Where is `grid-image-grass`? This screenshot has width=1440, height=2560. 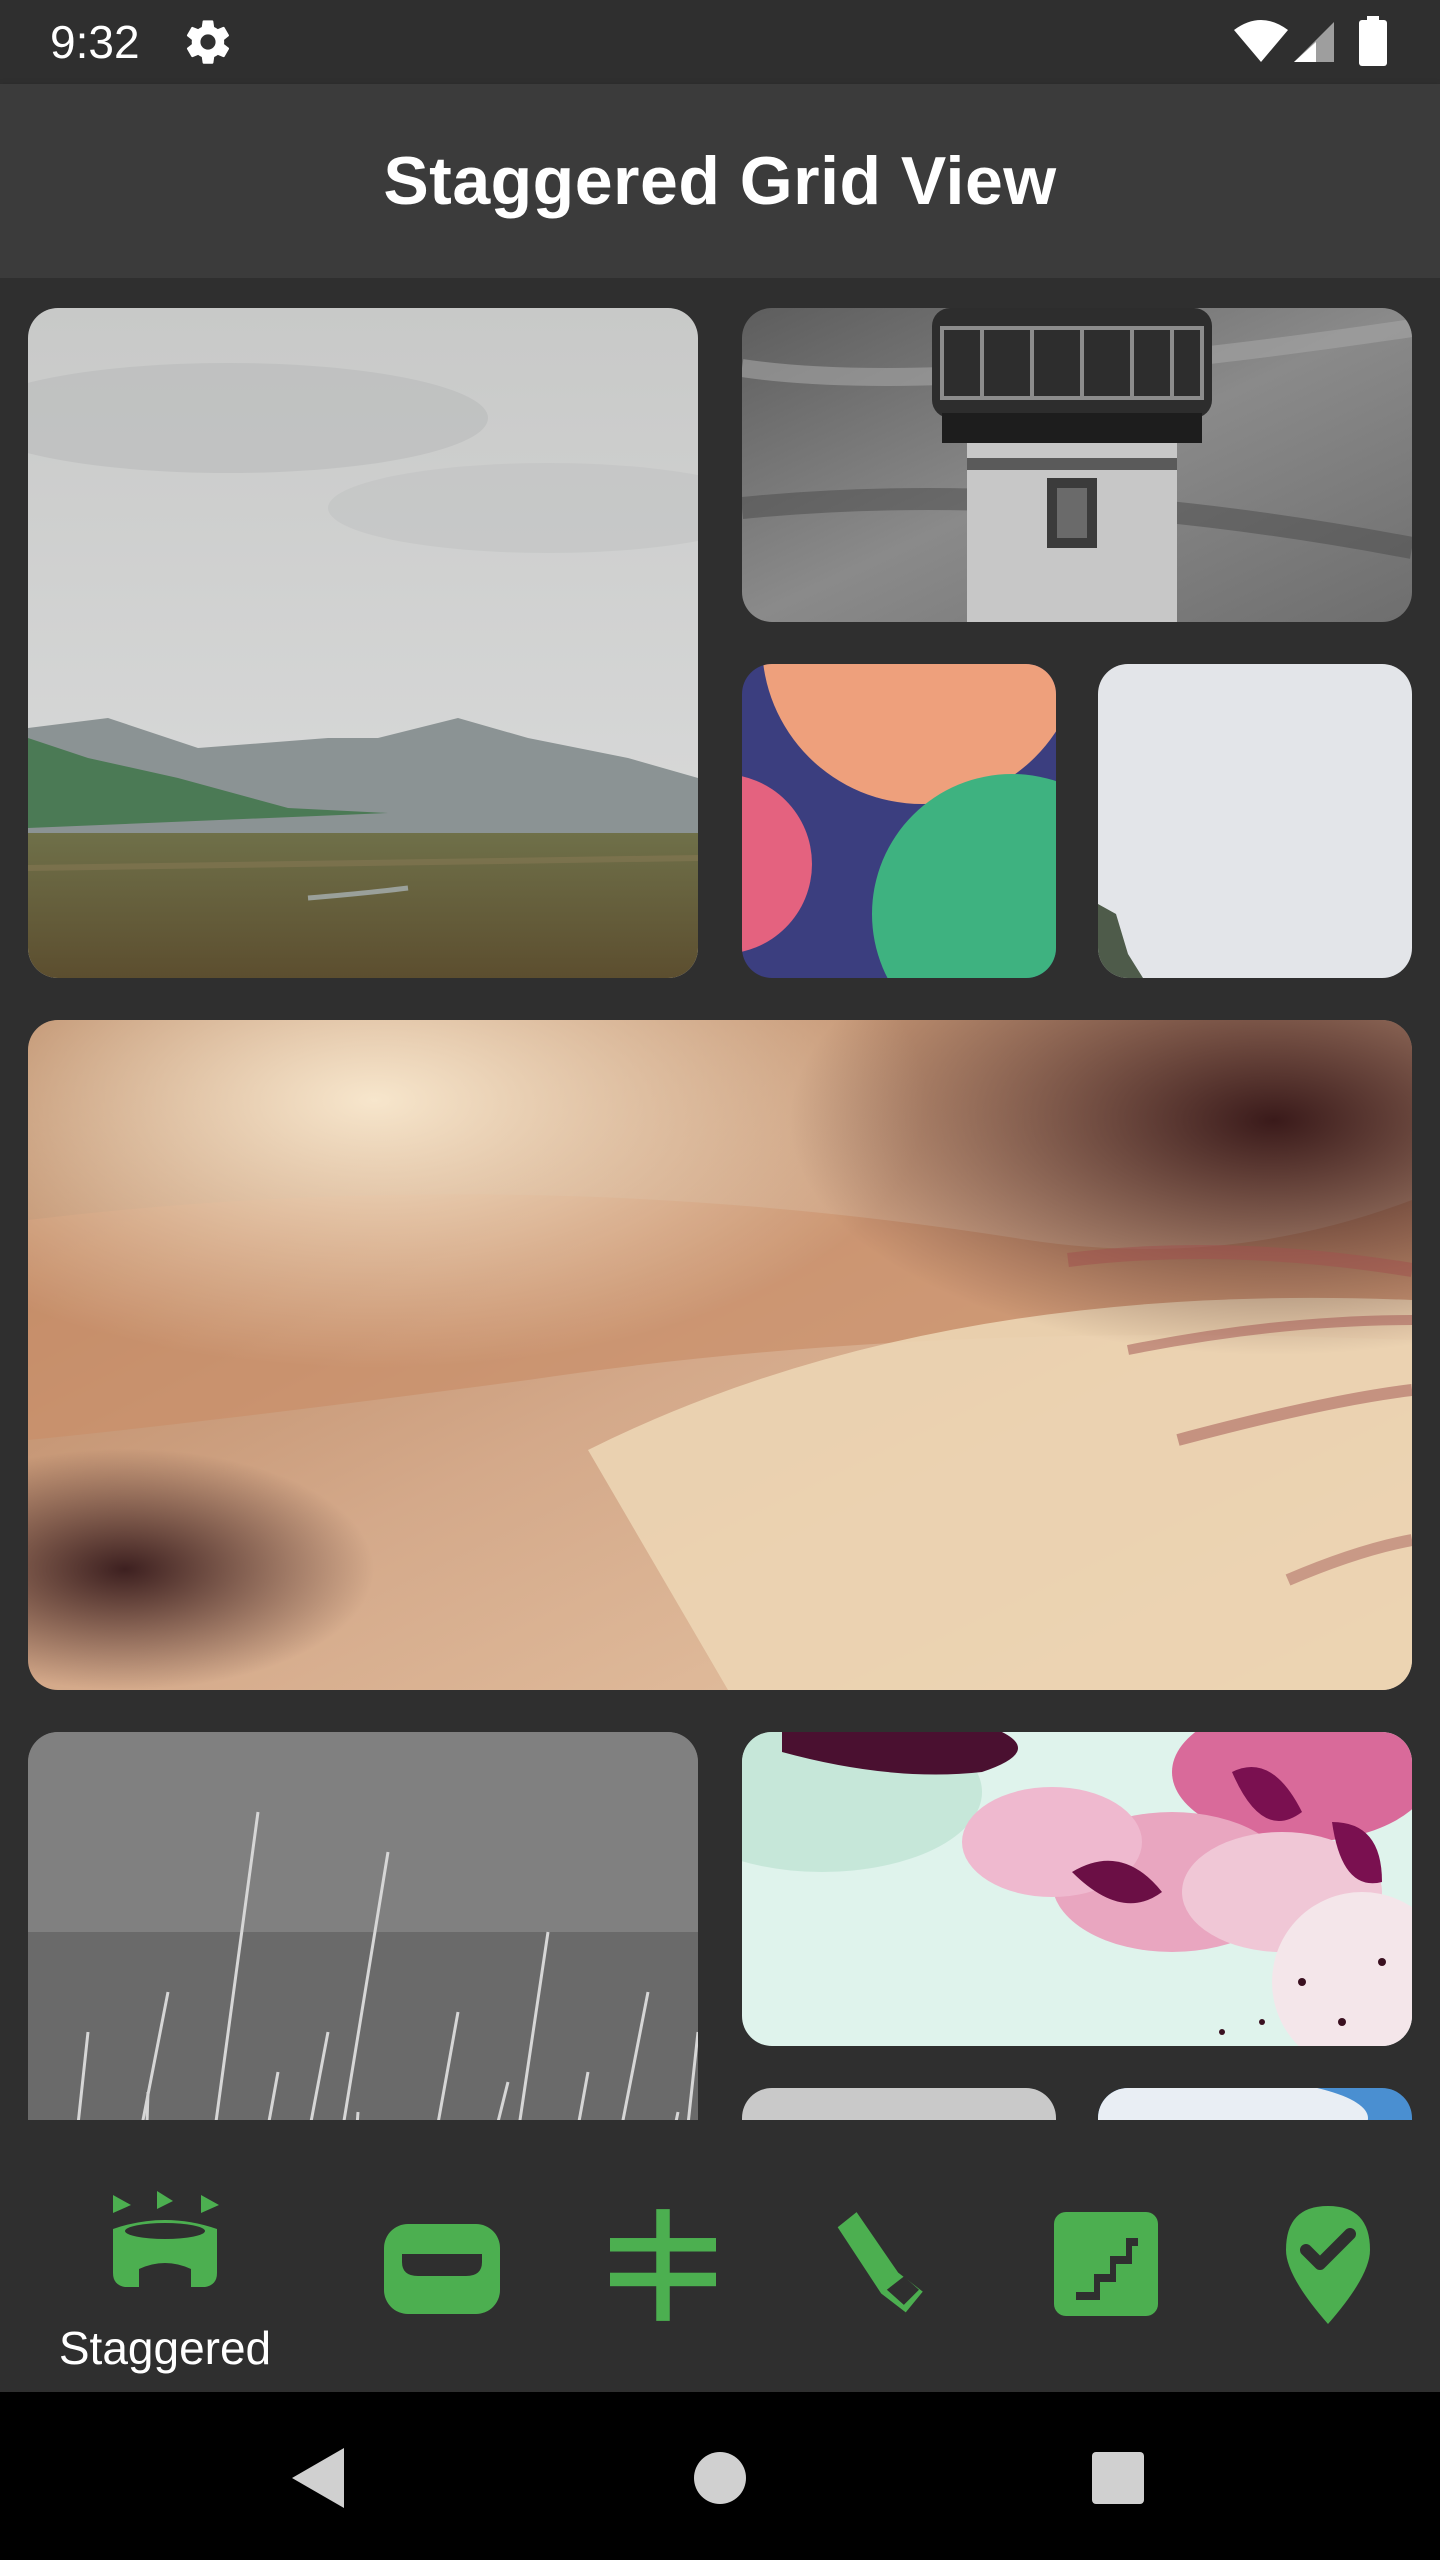
grid-image-grass is located at coordinates (363, 1926).